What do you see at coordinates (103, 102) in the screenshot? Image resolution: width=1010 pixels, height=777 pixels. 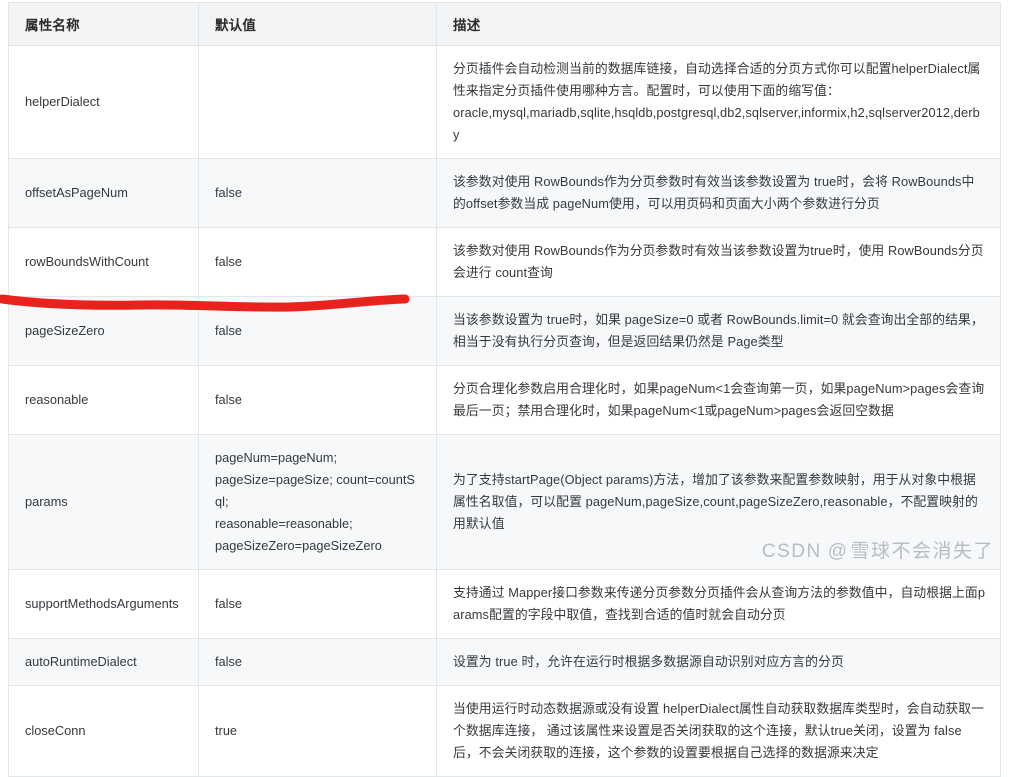 I see `cell-property-name: helperDialect` at bounding box center [103, 102].